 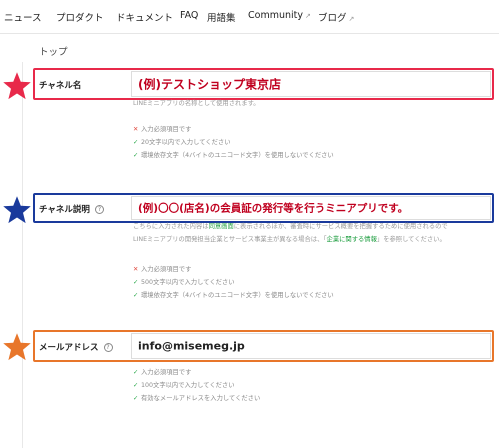 I want to click on email-label: メールアドレス?, so click(x=76, y=347).